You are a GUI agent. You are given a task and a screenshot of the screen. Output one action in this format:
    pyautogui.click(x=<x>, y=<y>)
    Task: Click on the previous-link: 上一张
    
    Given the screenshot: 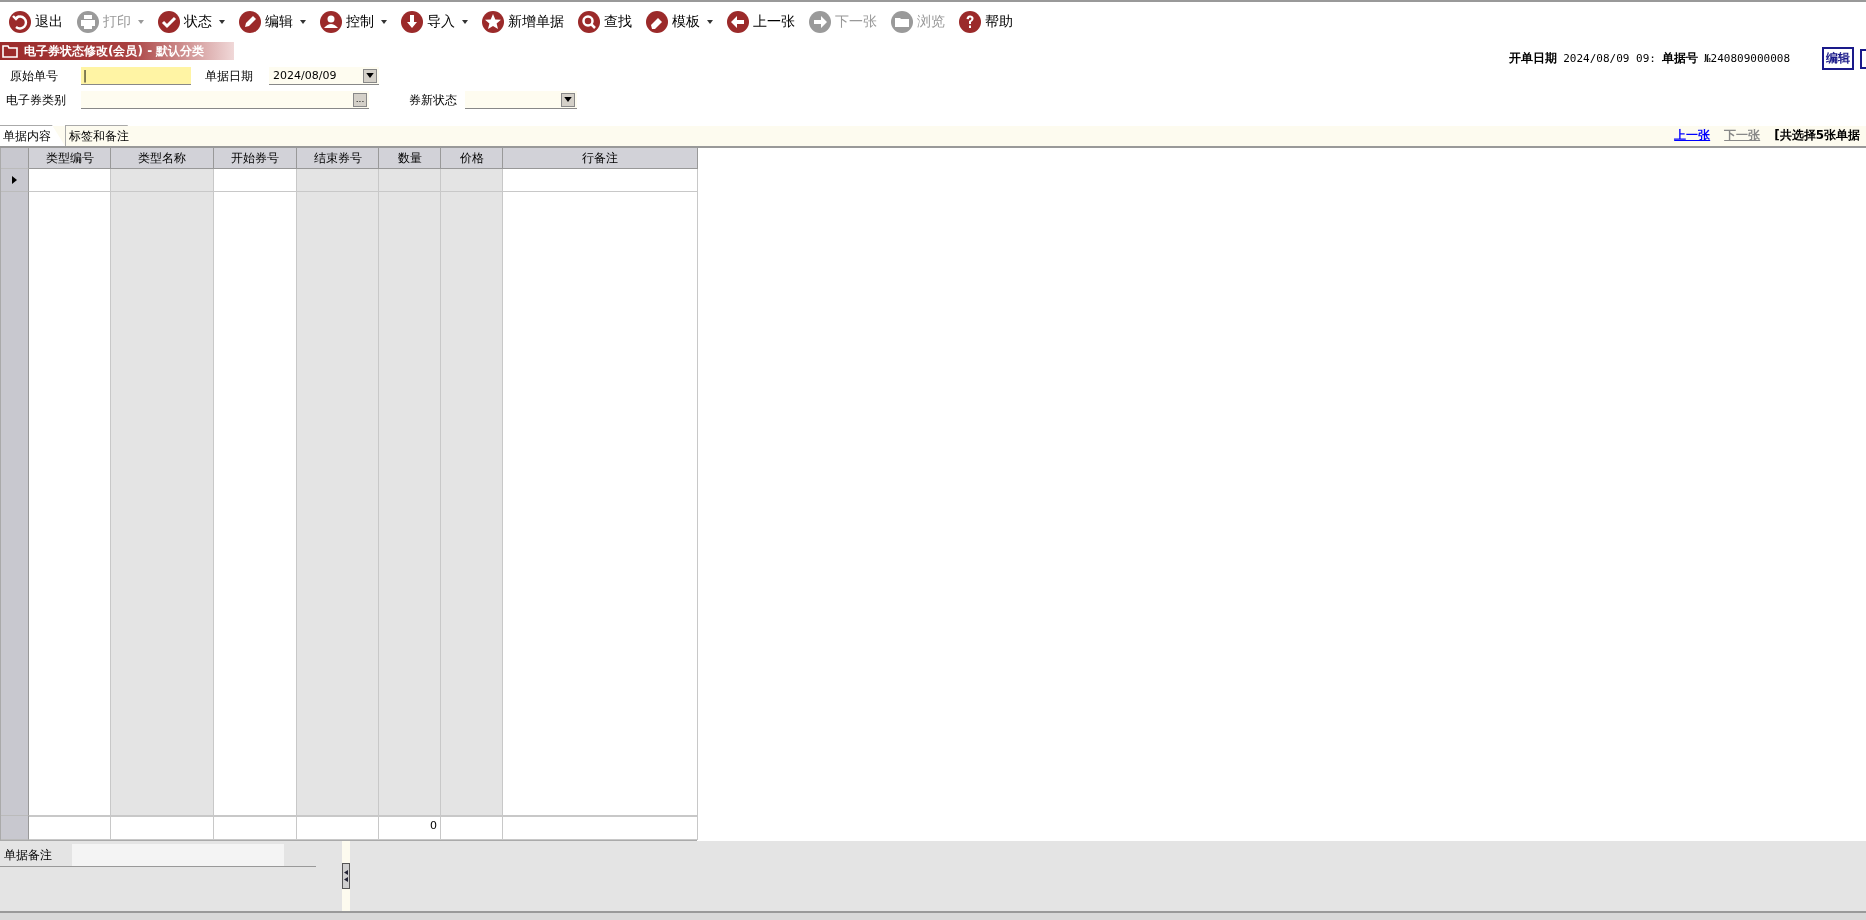 What is the action you would take?
    pyautogui.click(x=1692, y=135)
    